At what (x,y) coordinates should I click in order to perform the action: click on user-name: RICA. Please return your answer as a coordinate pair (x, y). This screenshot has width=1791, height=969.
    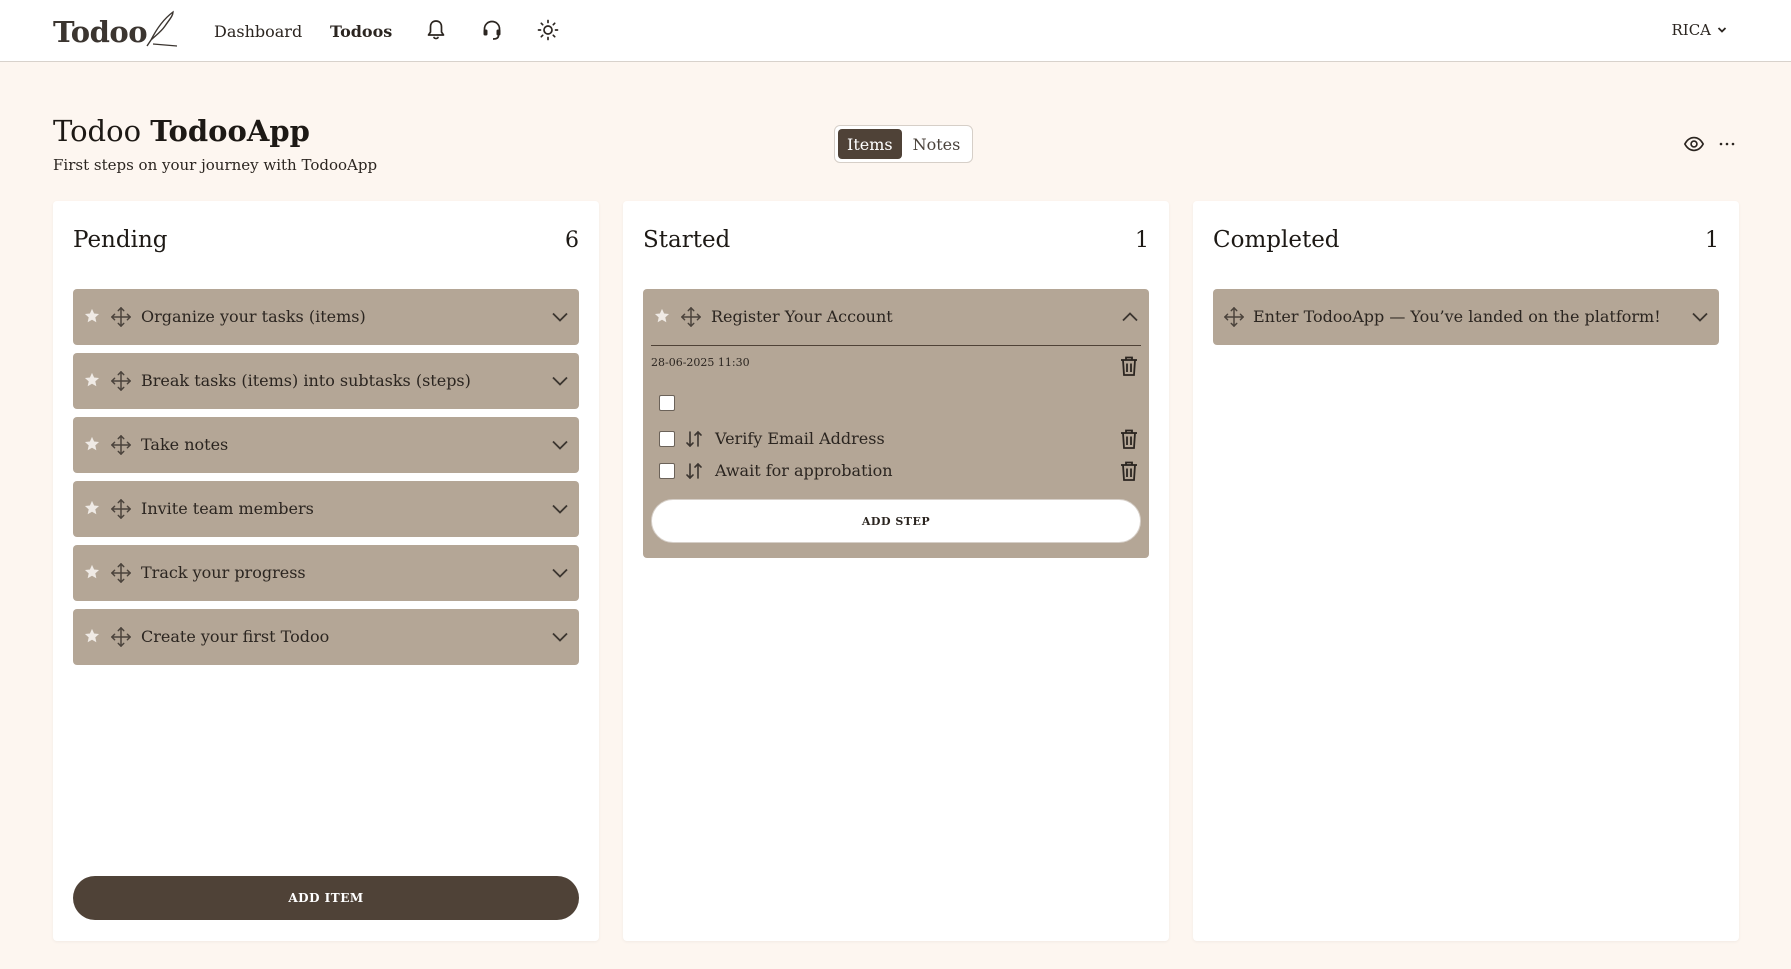
    Looking at the image, I should click on (1691, 30).